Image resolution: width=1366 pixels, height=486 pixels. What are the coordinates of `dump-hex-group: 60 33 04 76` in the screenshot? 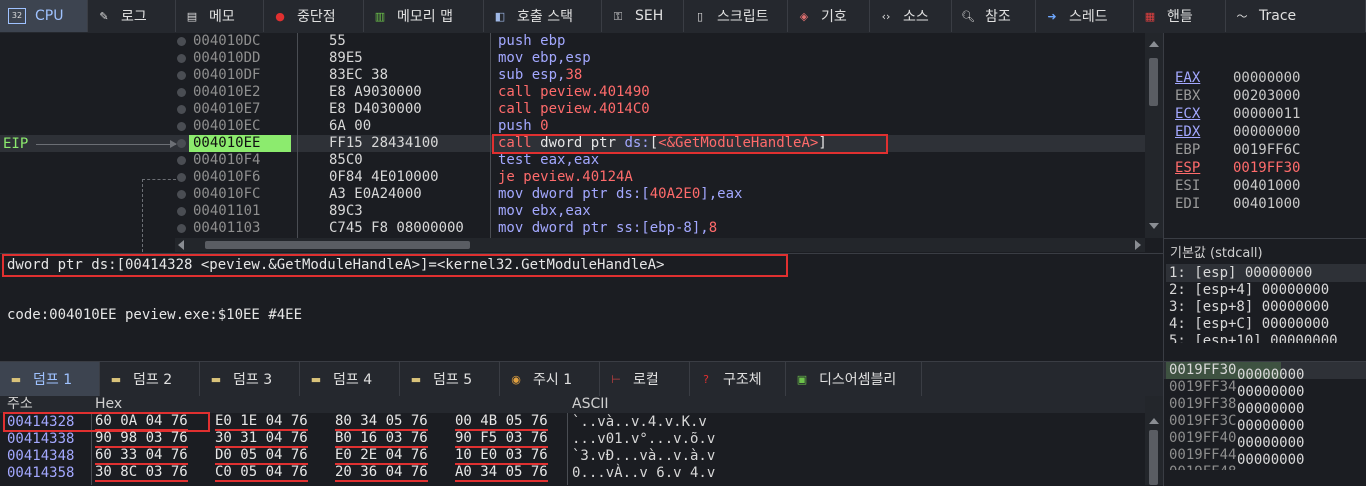 It's located at (141, 456).